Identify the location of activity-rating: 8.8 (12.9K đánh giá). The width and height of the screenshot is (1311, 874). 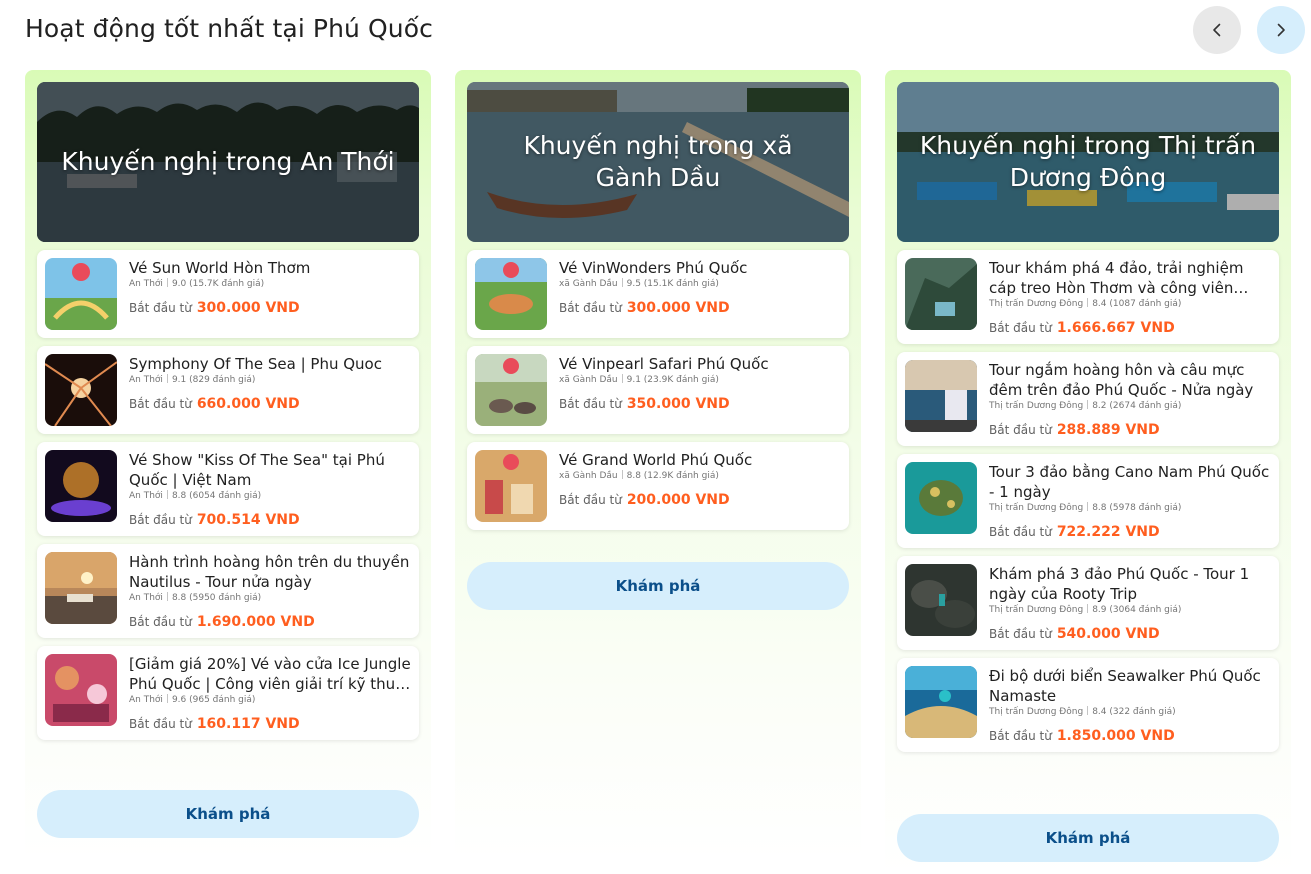
(672, 476).